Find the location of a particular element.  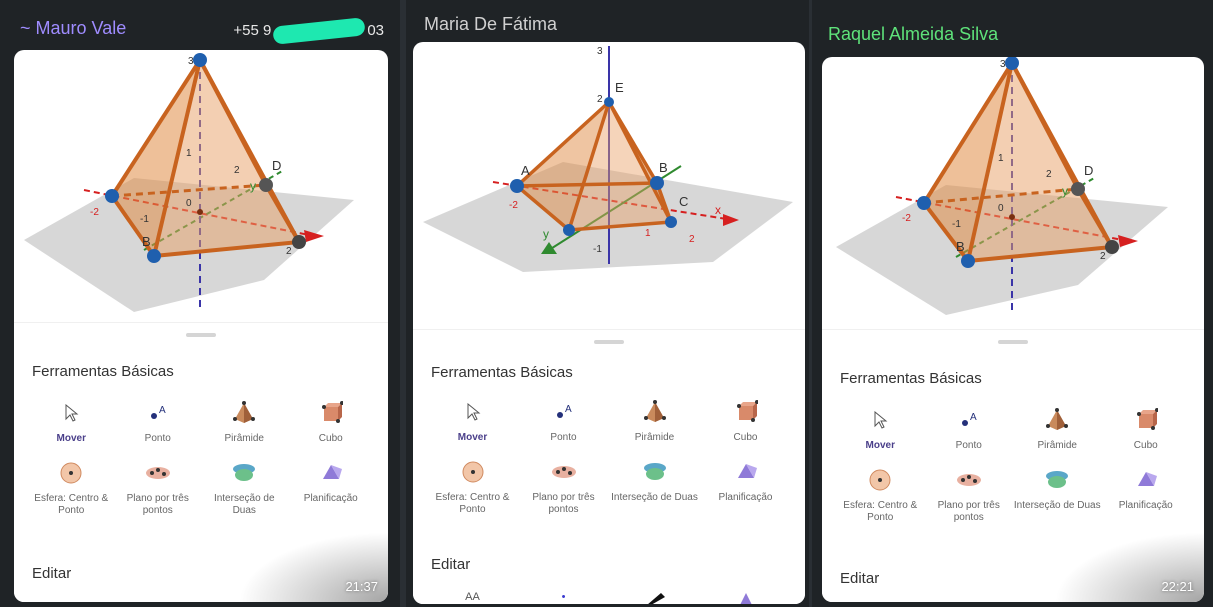

pyramid-icon is located at coordinates (244, 413).